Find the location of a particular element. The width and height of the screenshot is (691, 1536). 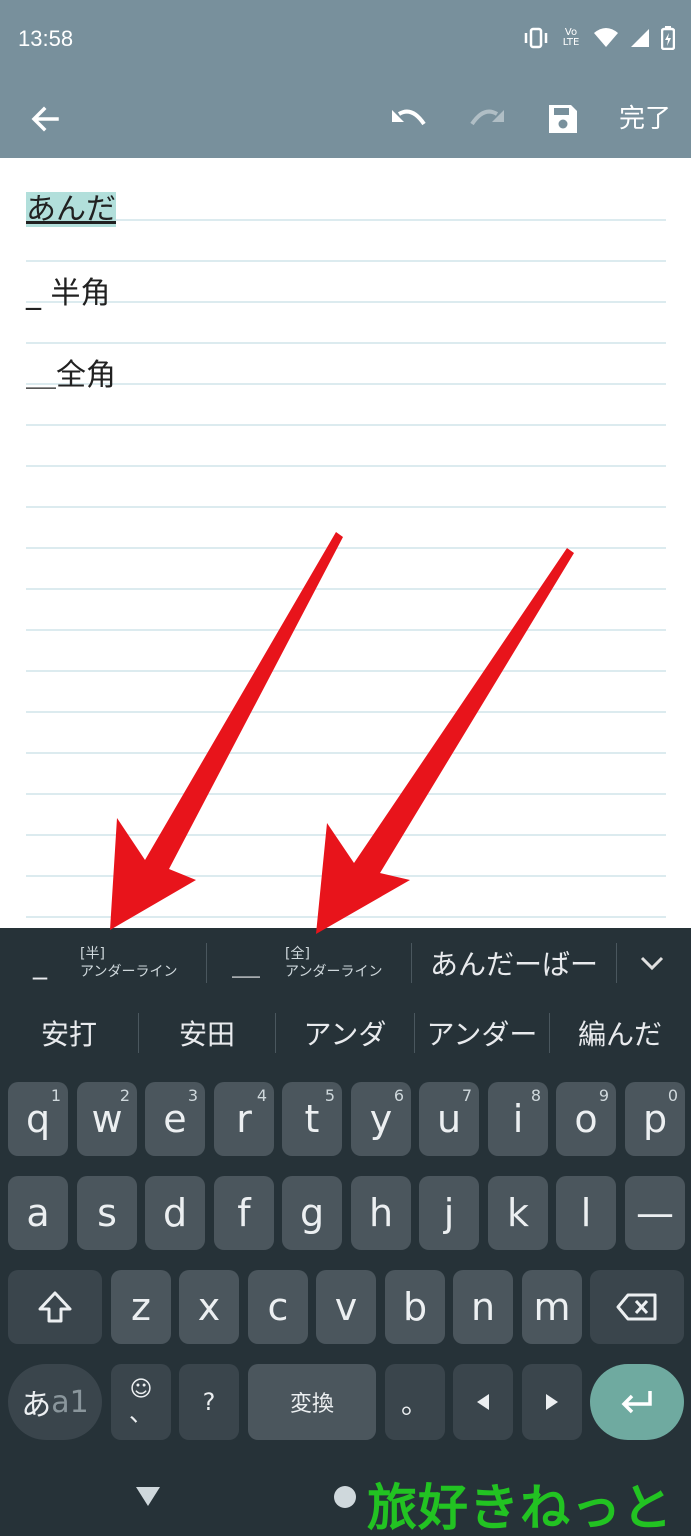

key-n: n is located at coordinates (483, 1307).